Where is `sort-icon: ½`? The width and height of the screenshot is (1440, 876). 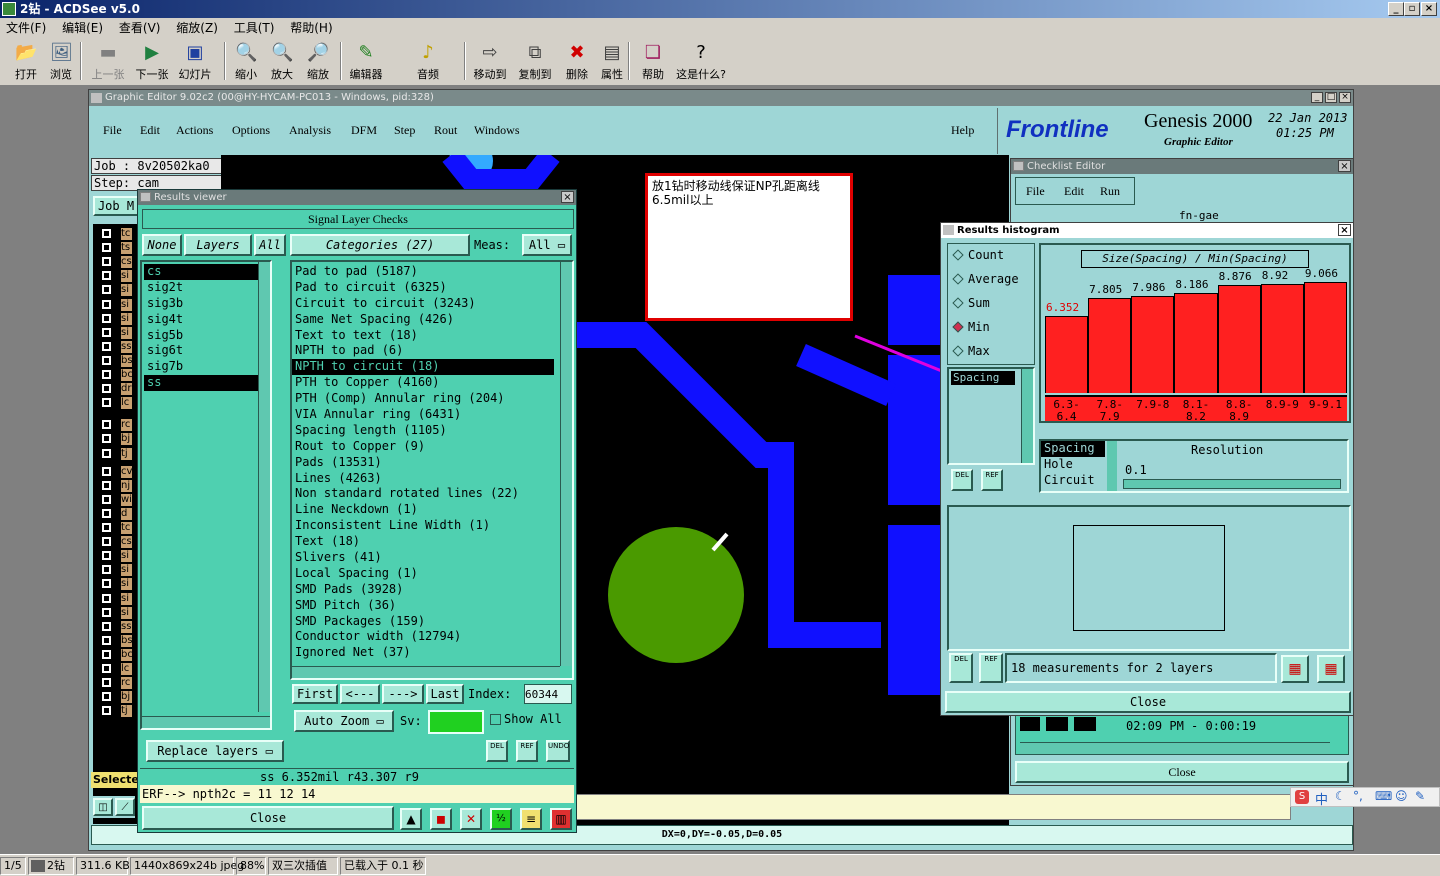
sort-icon: ½ is located at coordinates (501, 819).